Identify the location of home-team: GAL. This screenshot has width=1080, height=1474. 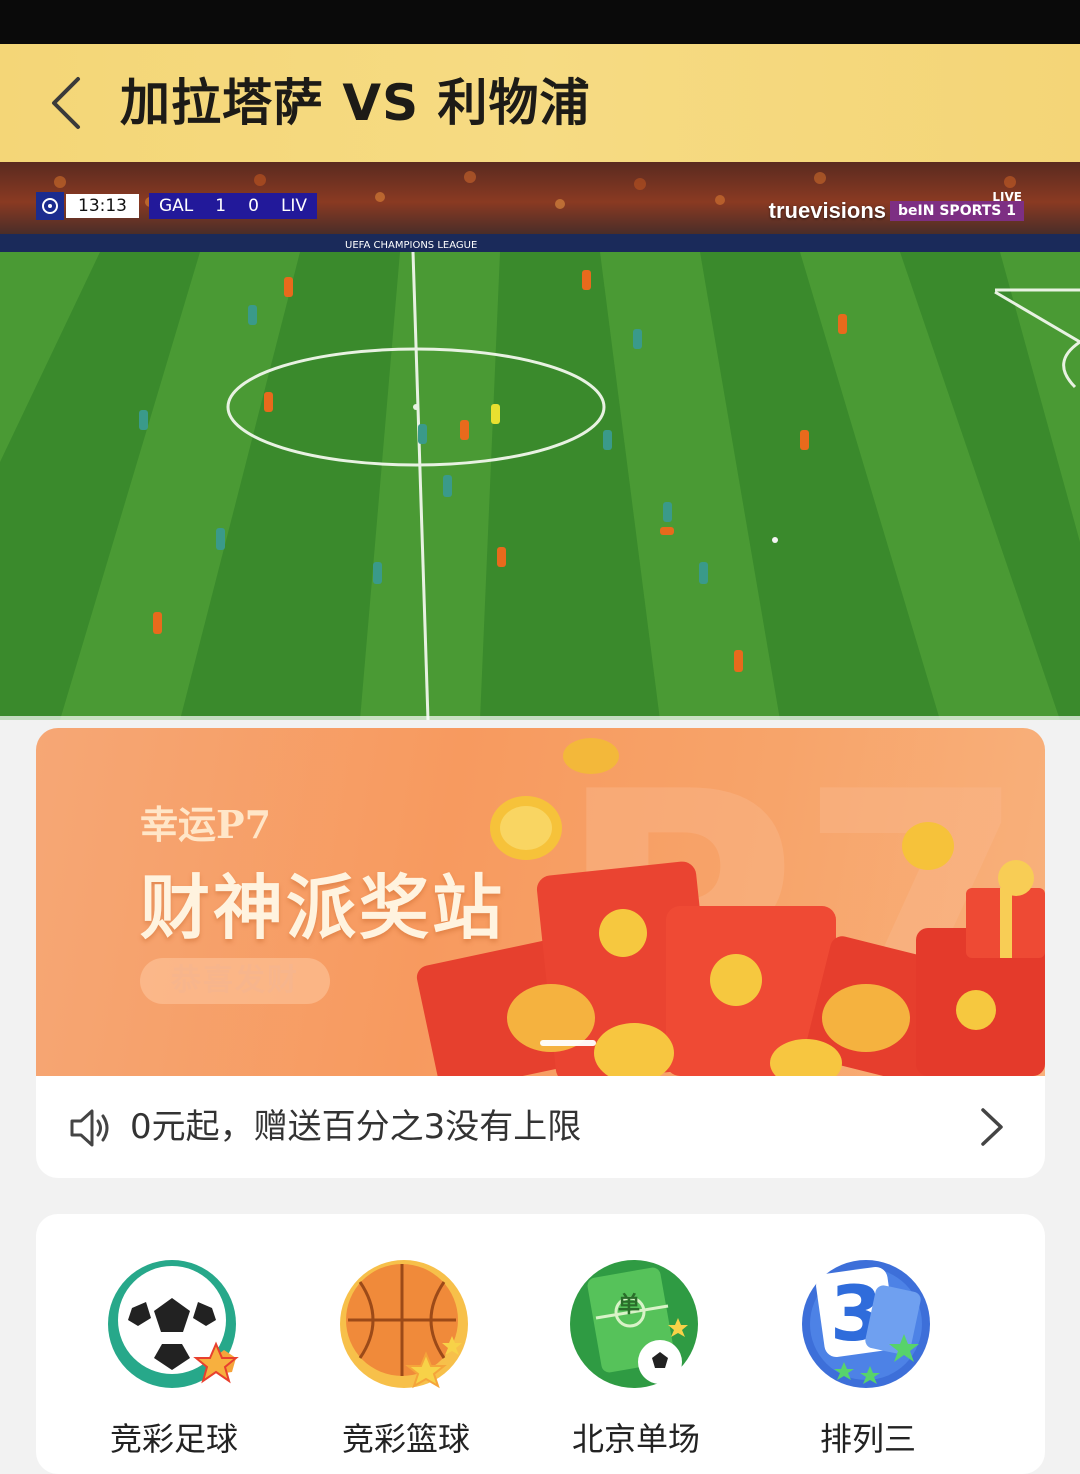
(176, 206).